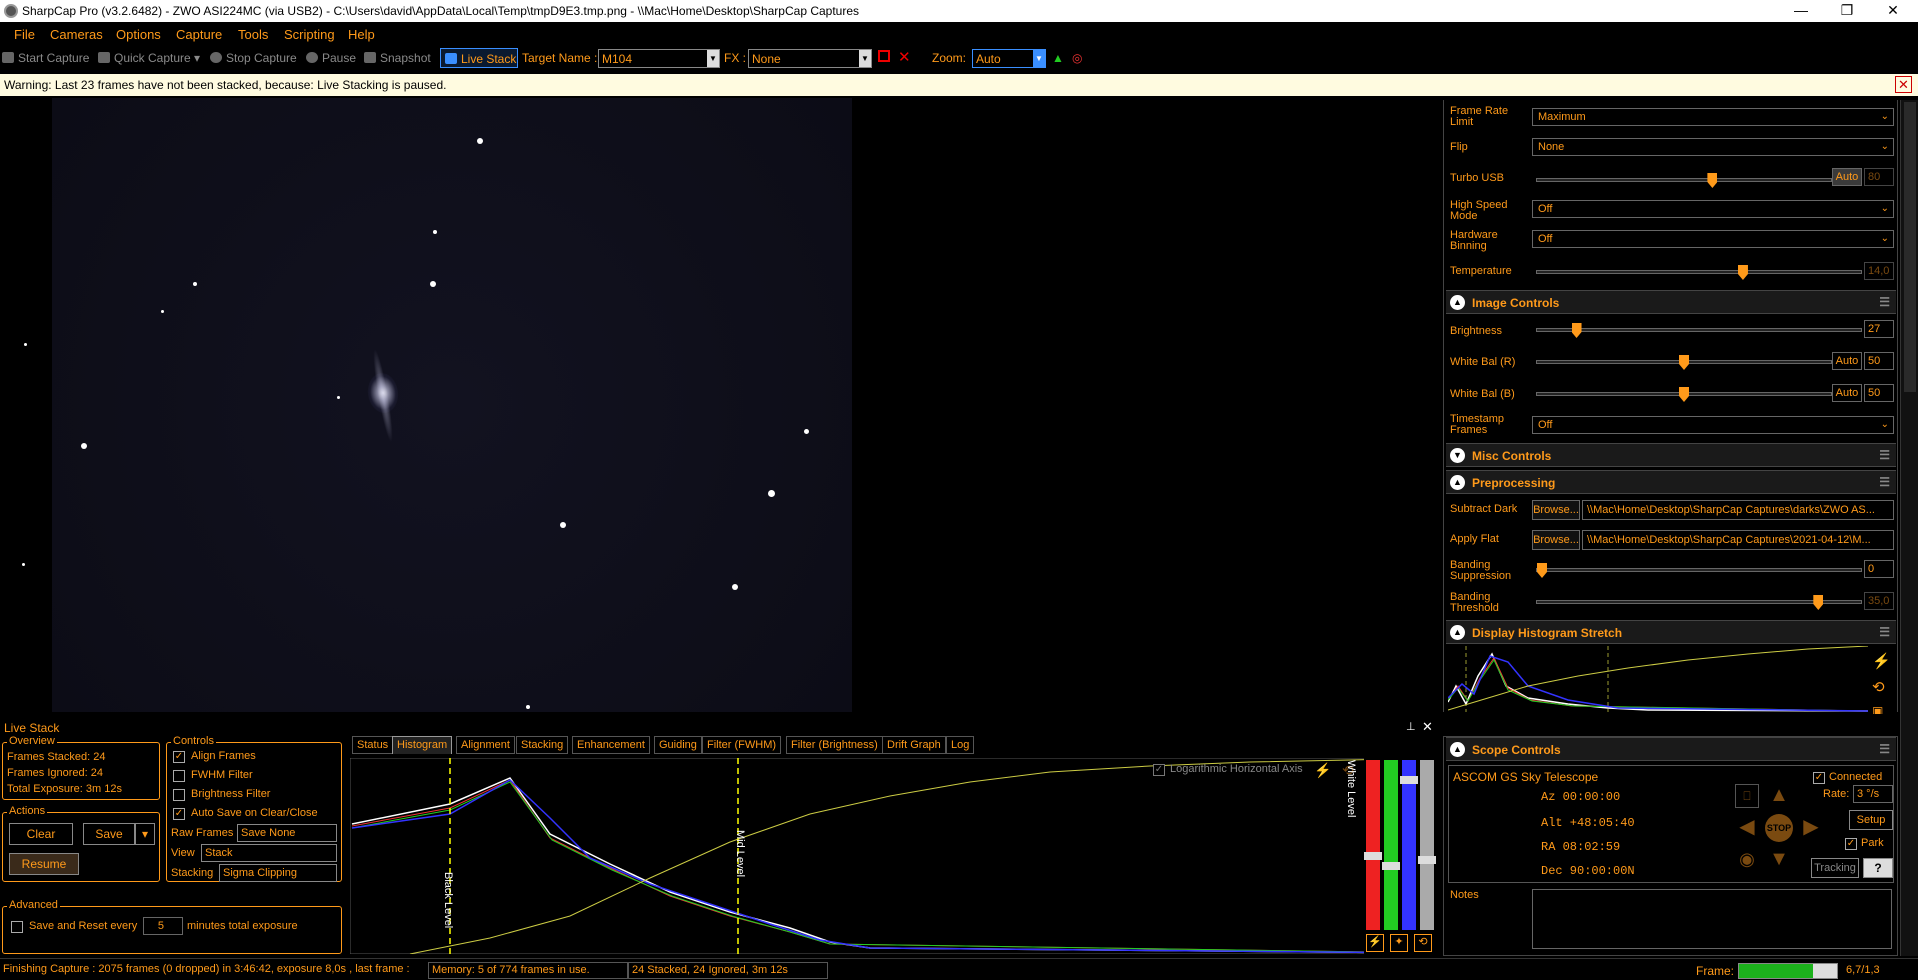  I want to click on tab-stacking: Stacking, so click(542, 745).